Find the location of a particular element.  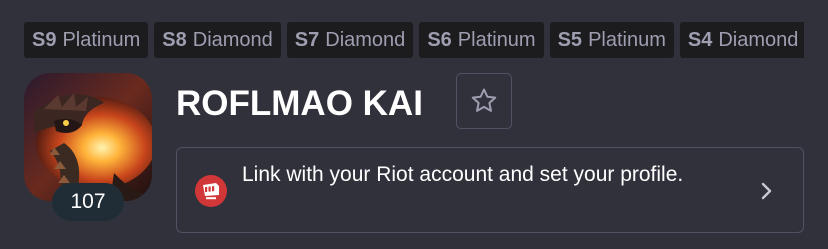

tier-season: S9 is located at coordinates (44, 40).